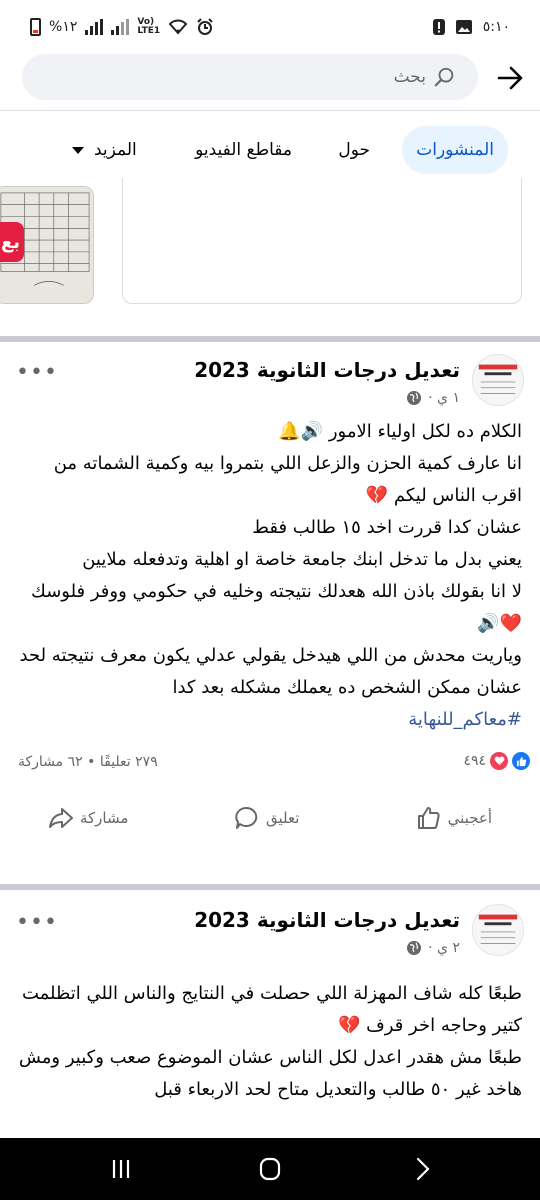 This screenshot has width=540, height=1200. I want to click on hashtag-link: #معاكم_للنهاية, so click(270, 720).